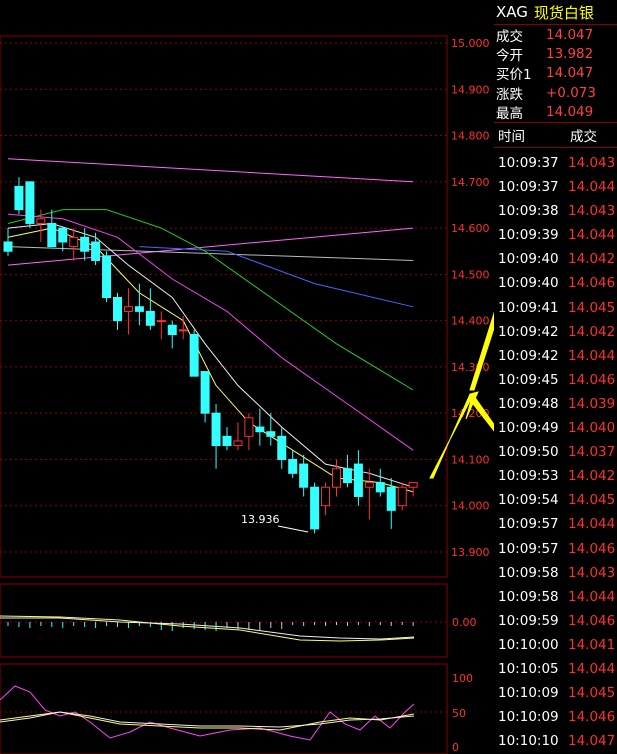 This screenshot has height=754, width=617. Describe the element at coordinates (571, 92) in the screenshot. I see `quote-value: +0.073` at that location.